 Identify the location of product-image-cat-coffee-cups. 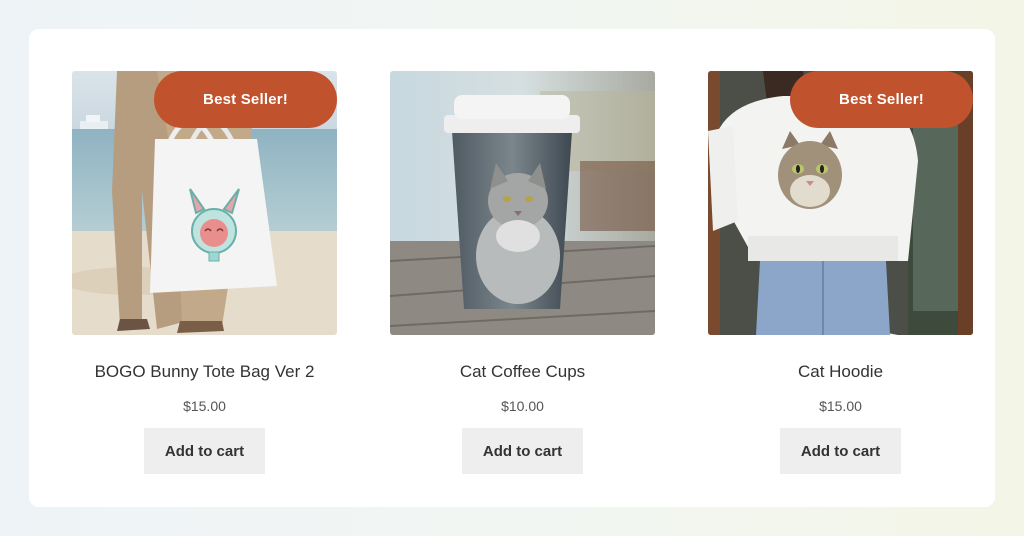
(522, 203).